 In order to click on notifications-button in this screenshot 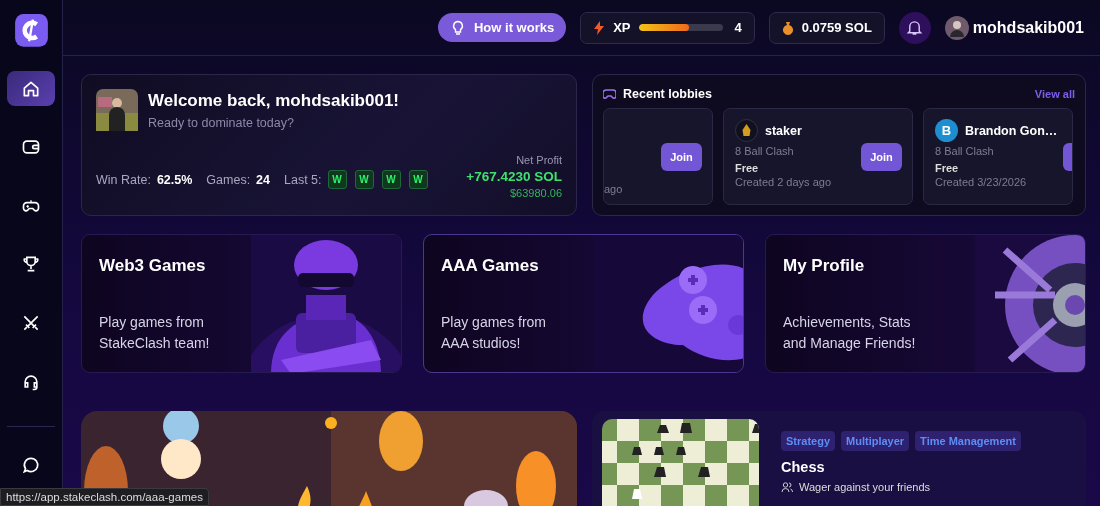, I will do `click(914, 27)`.